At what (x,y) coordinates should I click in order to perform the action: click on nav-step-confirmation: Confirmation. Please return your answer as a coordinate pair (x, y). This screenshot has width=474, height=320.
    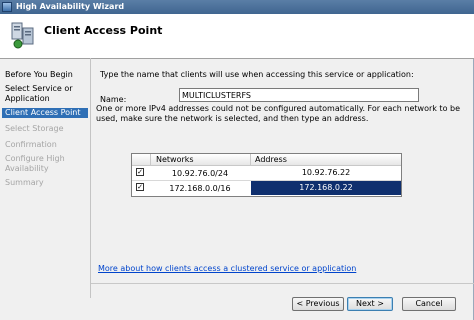
    Looking at the image, I should click on (31, 144).